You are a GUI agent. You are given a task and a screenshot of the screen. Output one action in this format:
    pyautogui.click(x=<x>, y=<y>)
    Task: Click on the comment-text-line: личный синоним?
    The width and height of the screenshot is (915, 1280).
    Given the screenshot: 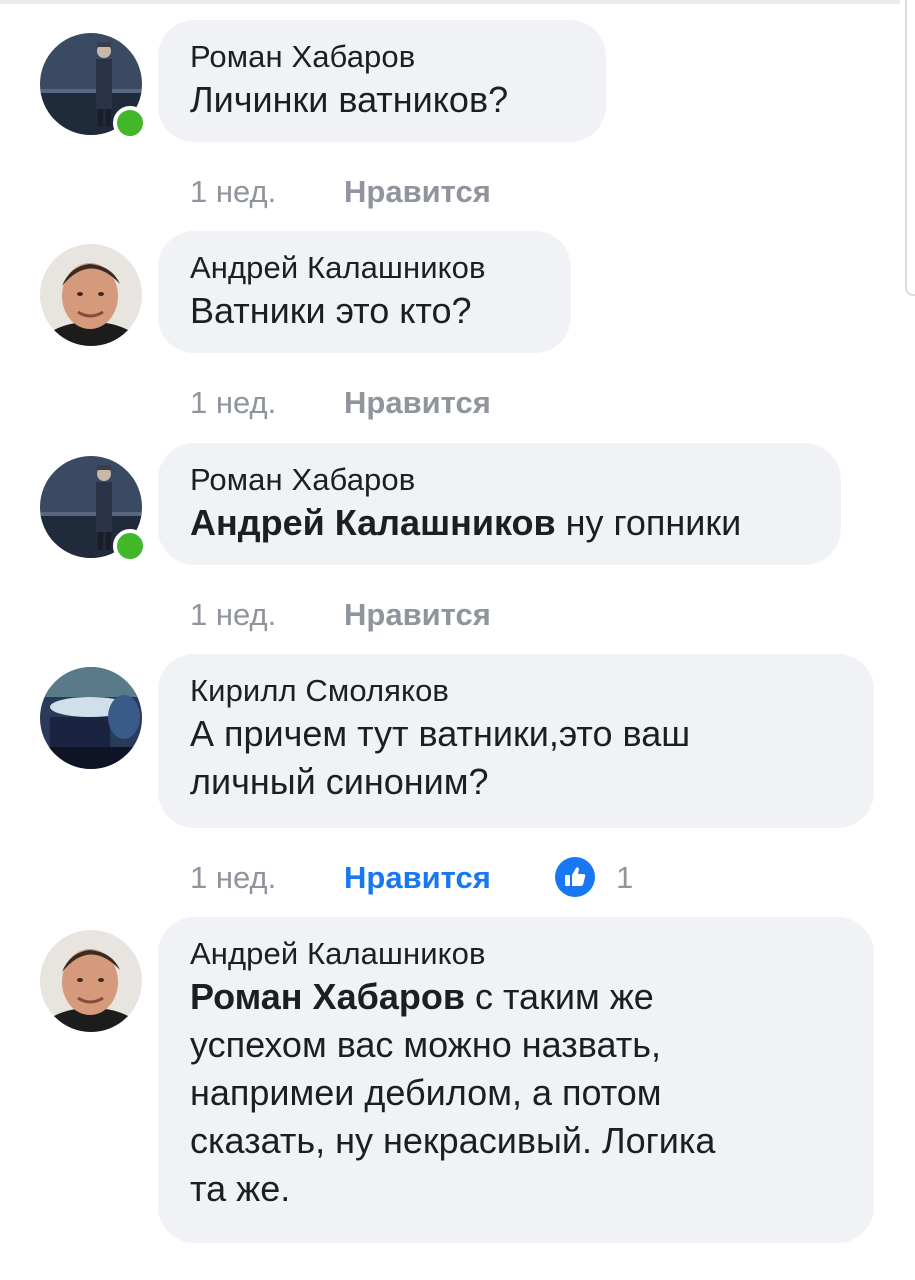 What is the action you would take?
    pyautogui.click(x=339, y=781)
    